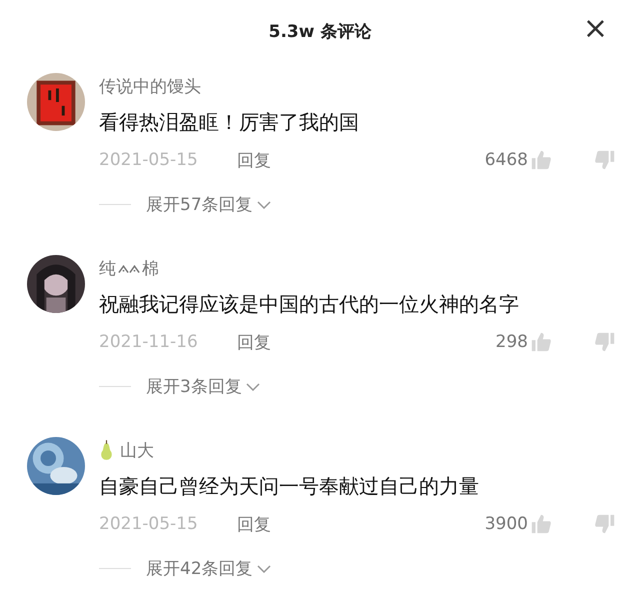 The image size is (640, 607). Describe the element at coordinates (320, 31) in the screenshot. I see `comments-title: 5.3w 条评论` at that location.